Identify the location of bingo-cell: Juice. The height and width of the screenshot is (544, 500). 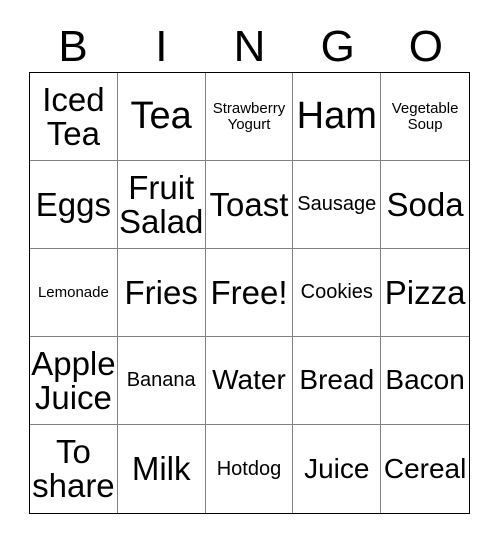
(337, 469).